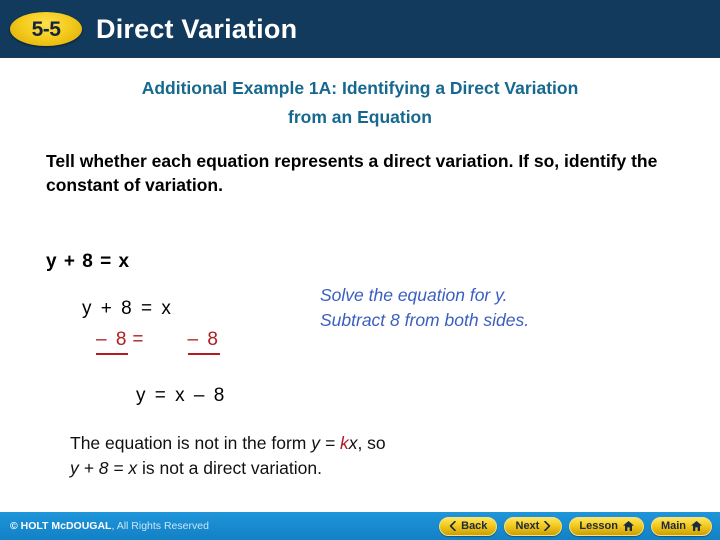 Image resolution: width=720 pixels, height=540 pixels. What do you see at coordinates (371, 443) in the screenshot?
I see `conclusion-part-2: , so` at bounding box center [371, 443].